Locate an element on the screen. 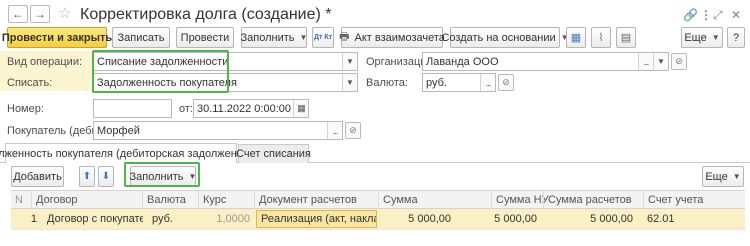 This screenshot has width=750, height=246. number-label: Номер: is located at coordinates (25, 109).